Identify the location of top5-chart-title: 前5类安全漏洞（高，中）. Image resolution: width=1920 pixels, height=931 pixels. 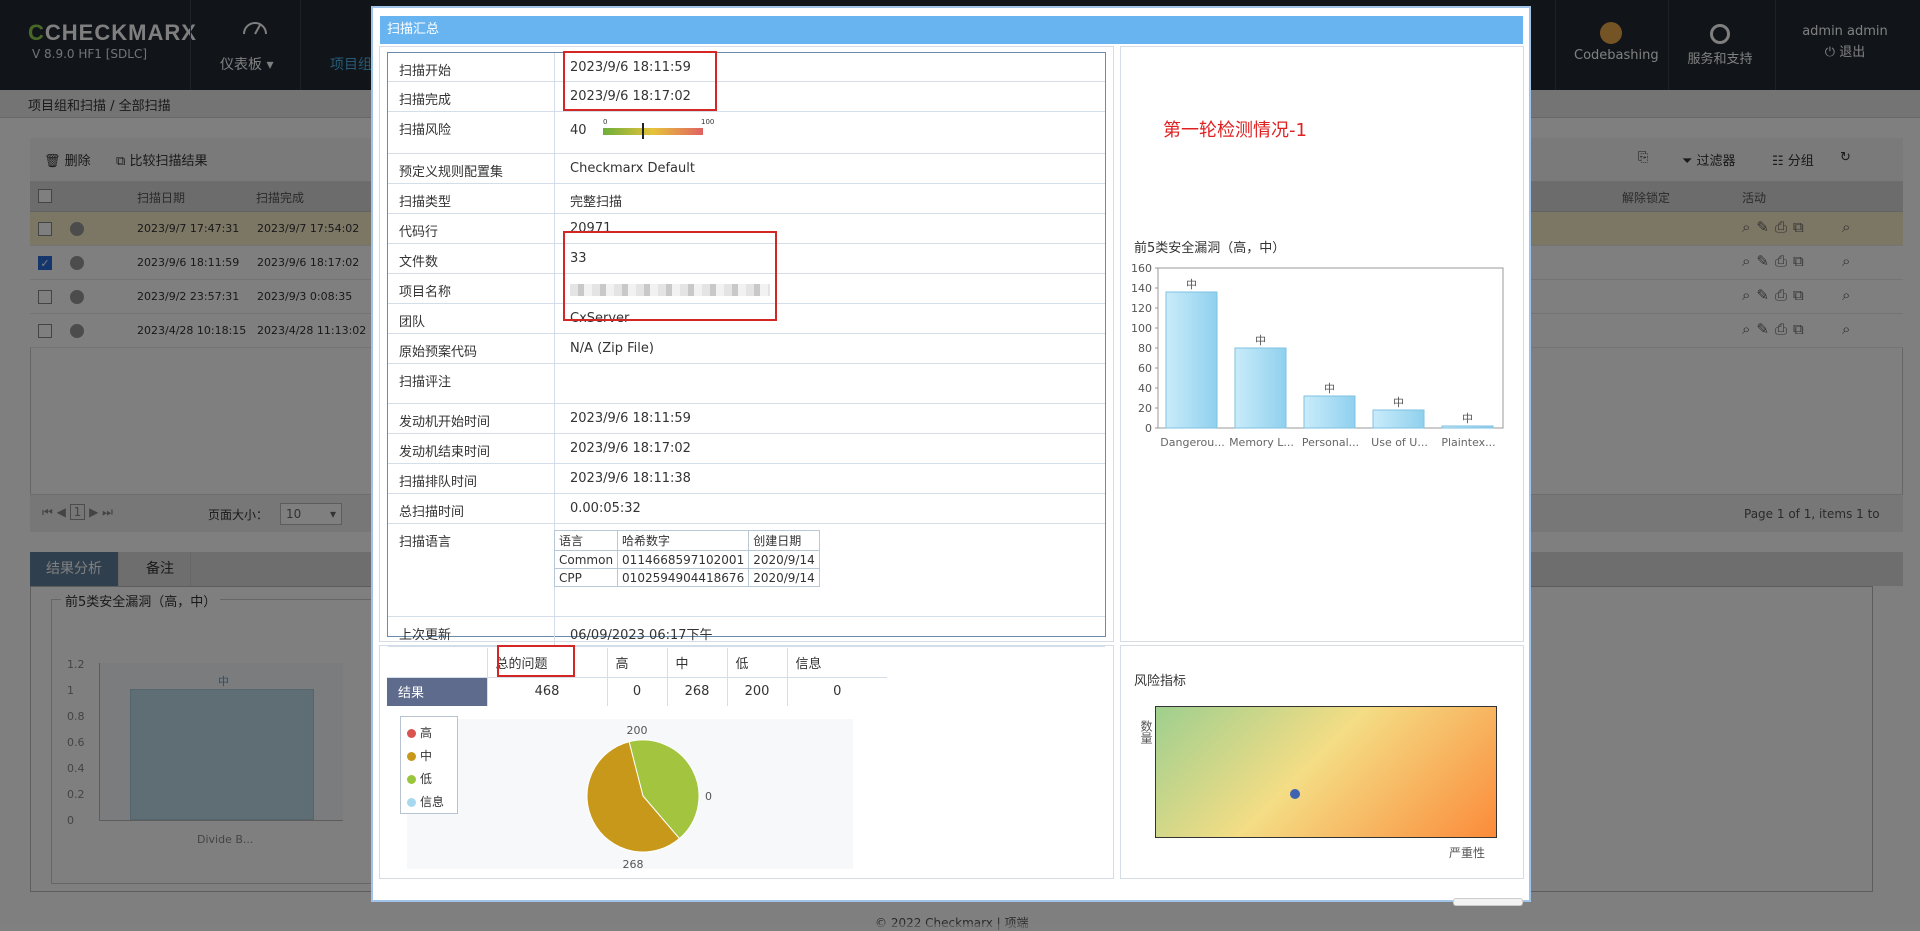
(1210, 248).